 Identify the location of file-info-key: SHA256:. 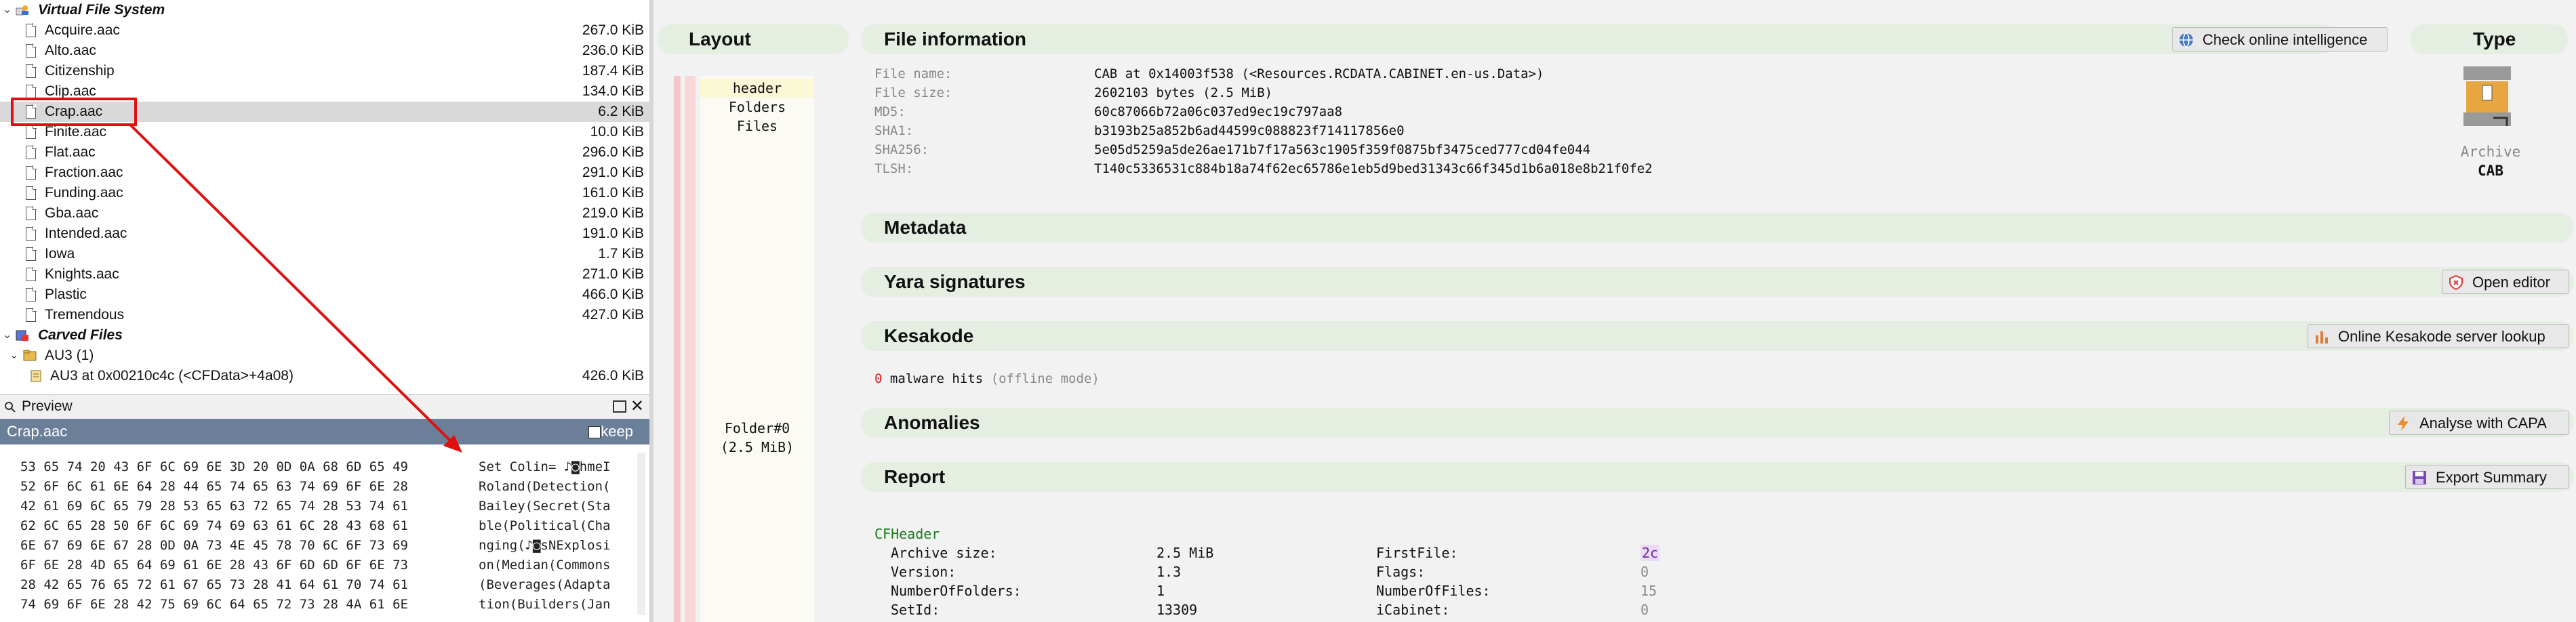
(901, 149).